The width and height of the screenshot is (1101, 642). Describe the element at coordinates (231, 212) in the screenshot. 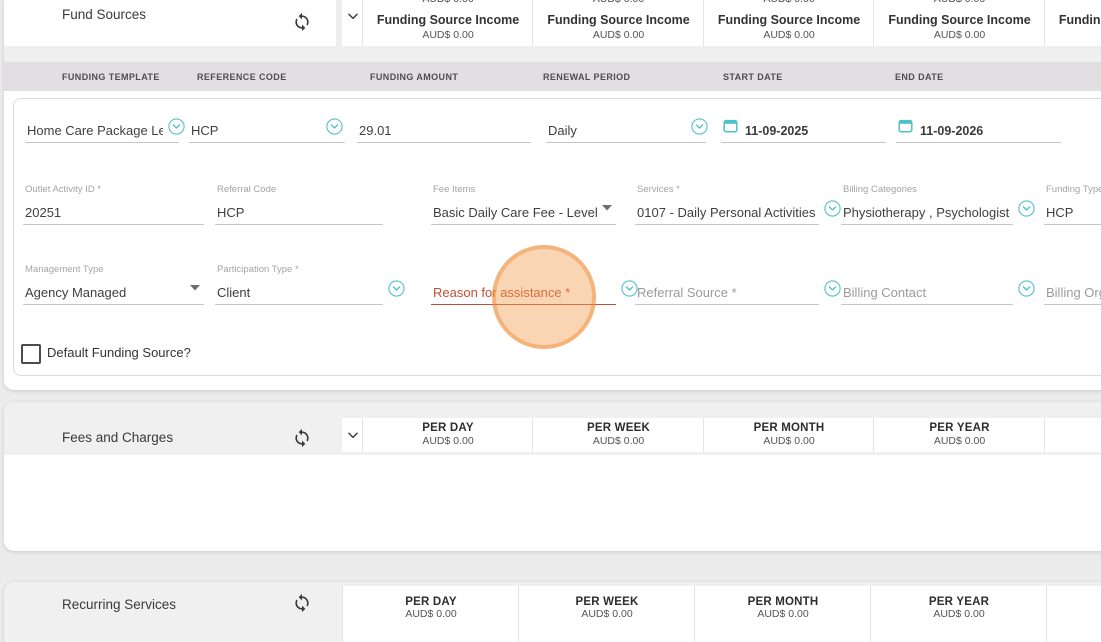

I see `referral-code-value: HCP` at that location.